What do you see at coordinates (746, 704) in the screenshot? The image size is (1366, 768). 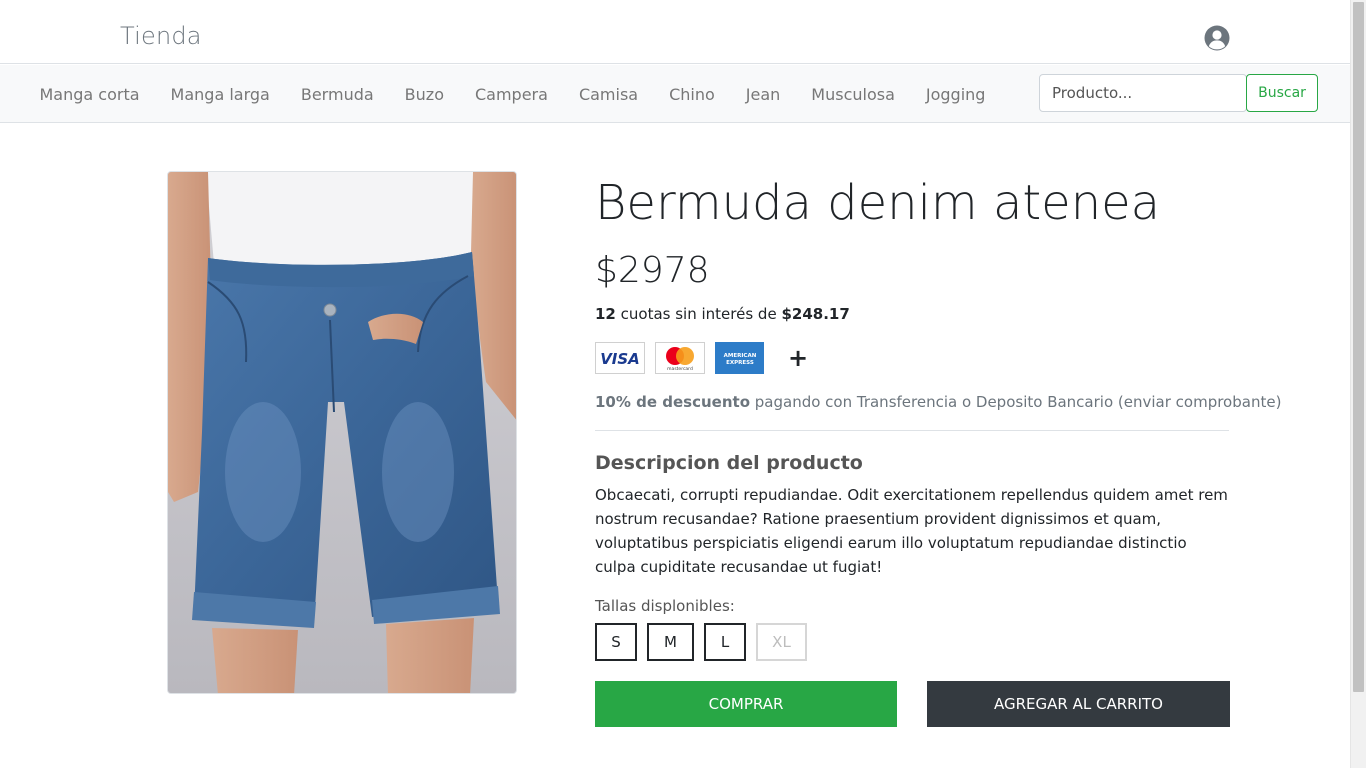 I see `buy-button: COMPRAR` at bounding box center [746, 704].